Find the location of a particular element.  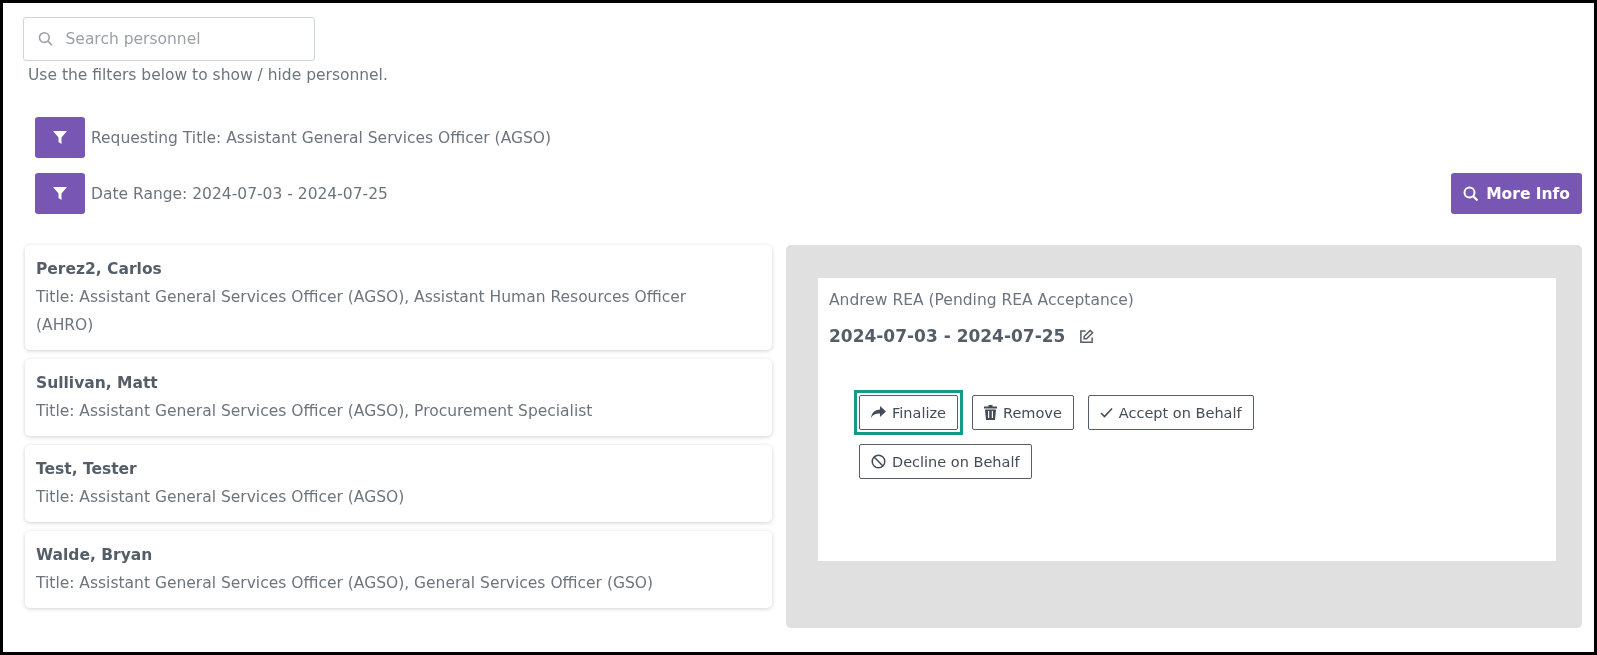

ban-icon is located at coordinates (878, 461).